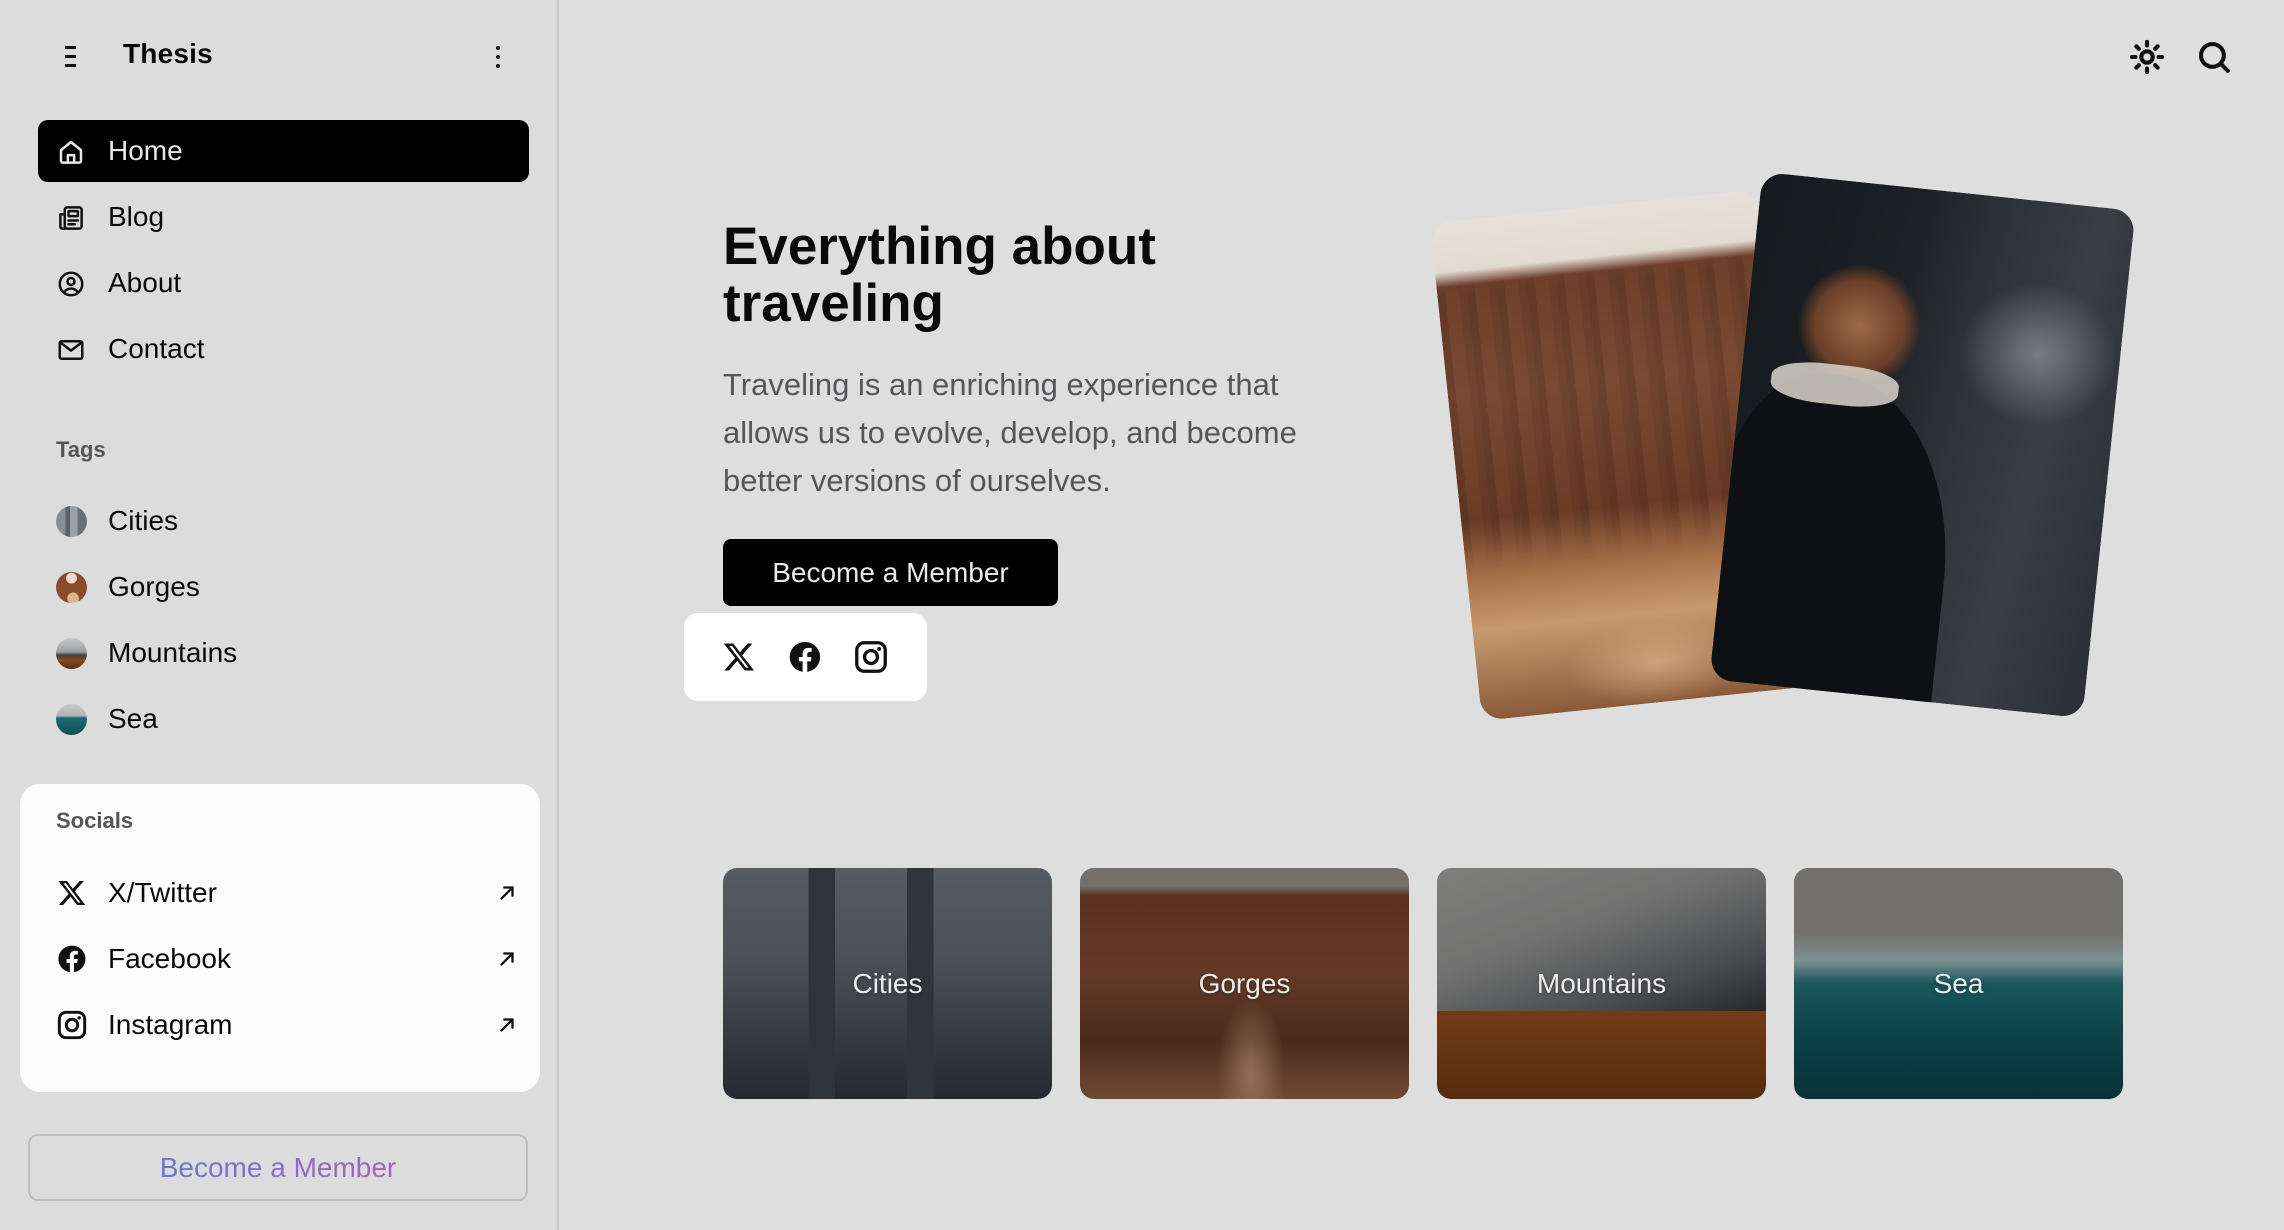 The width and height of the screenshot is (2284, 1230). I want to click on newspaper-icon, so click(71, 218).